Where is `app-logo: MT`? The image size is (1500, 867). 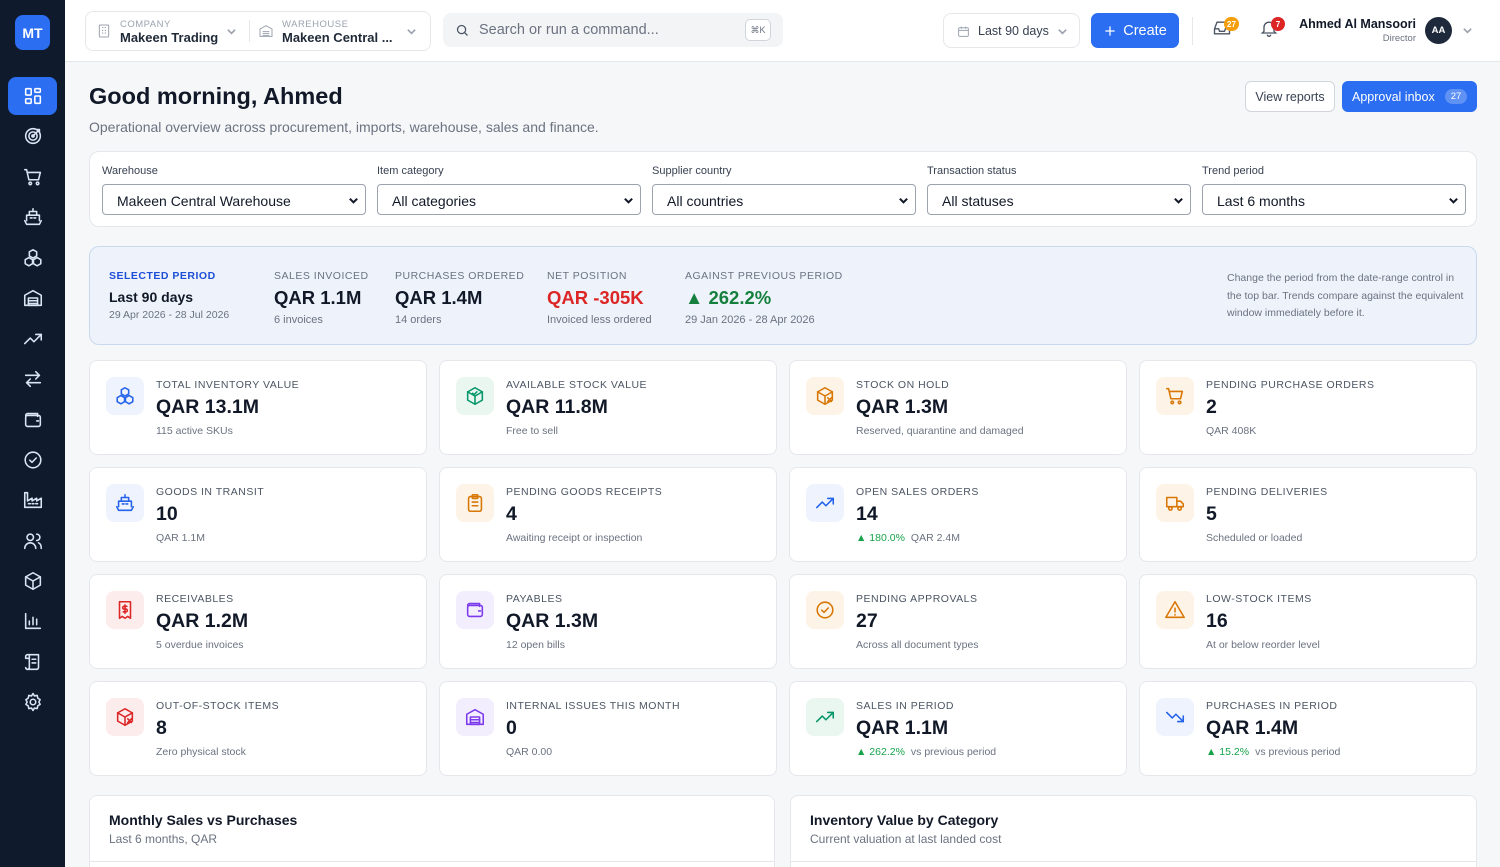 app-logo: MT is located at coordinates (32, 32).